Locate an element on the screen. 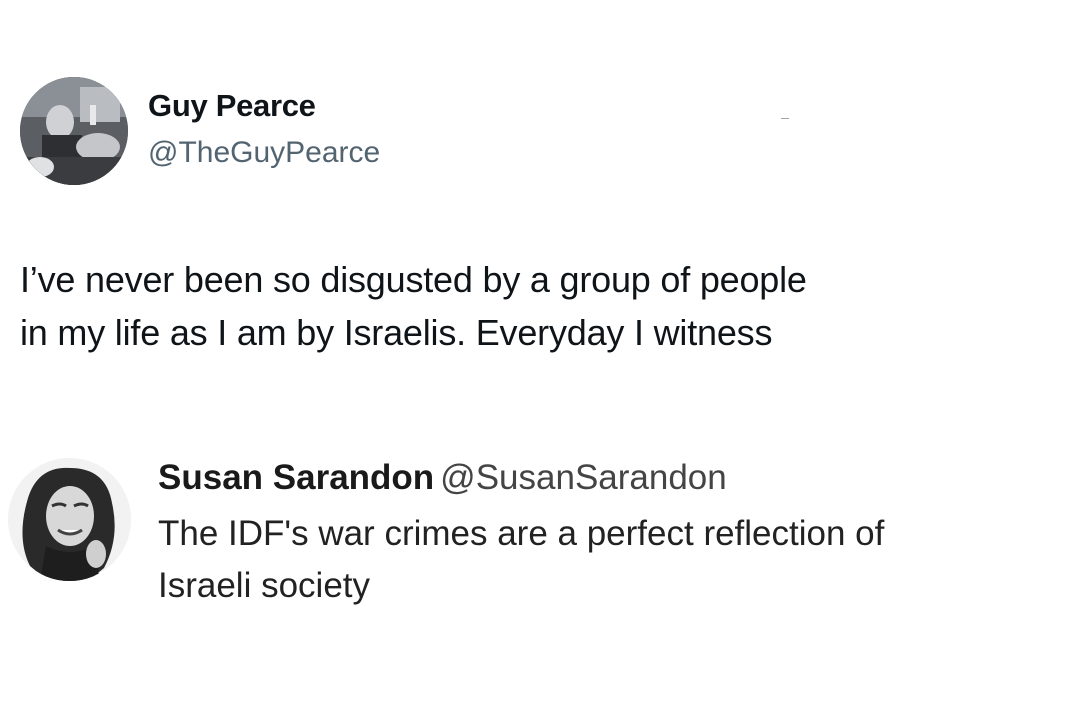  display-name: Susan Sarandon is located at coordinates (296, 477).